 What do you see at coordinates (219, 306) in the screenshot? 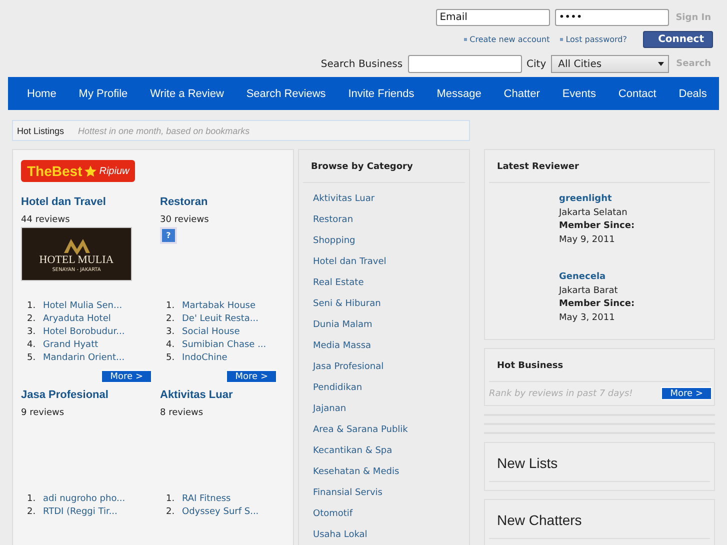
I see `business-link: Martabak House` at bounding box center [219, 306].